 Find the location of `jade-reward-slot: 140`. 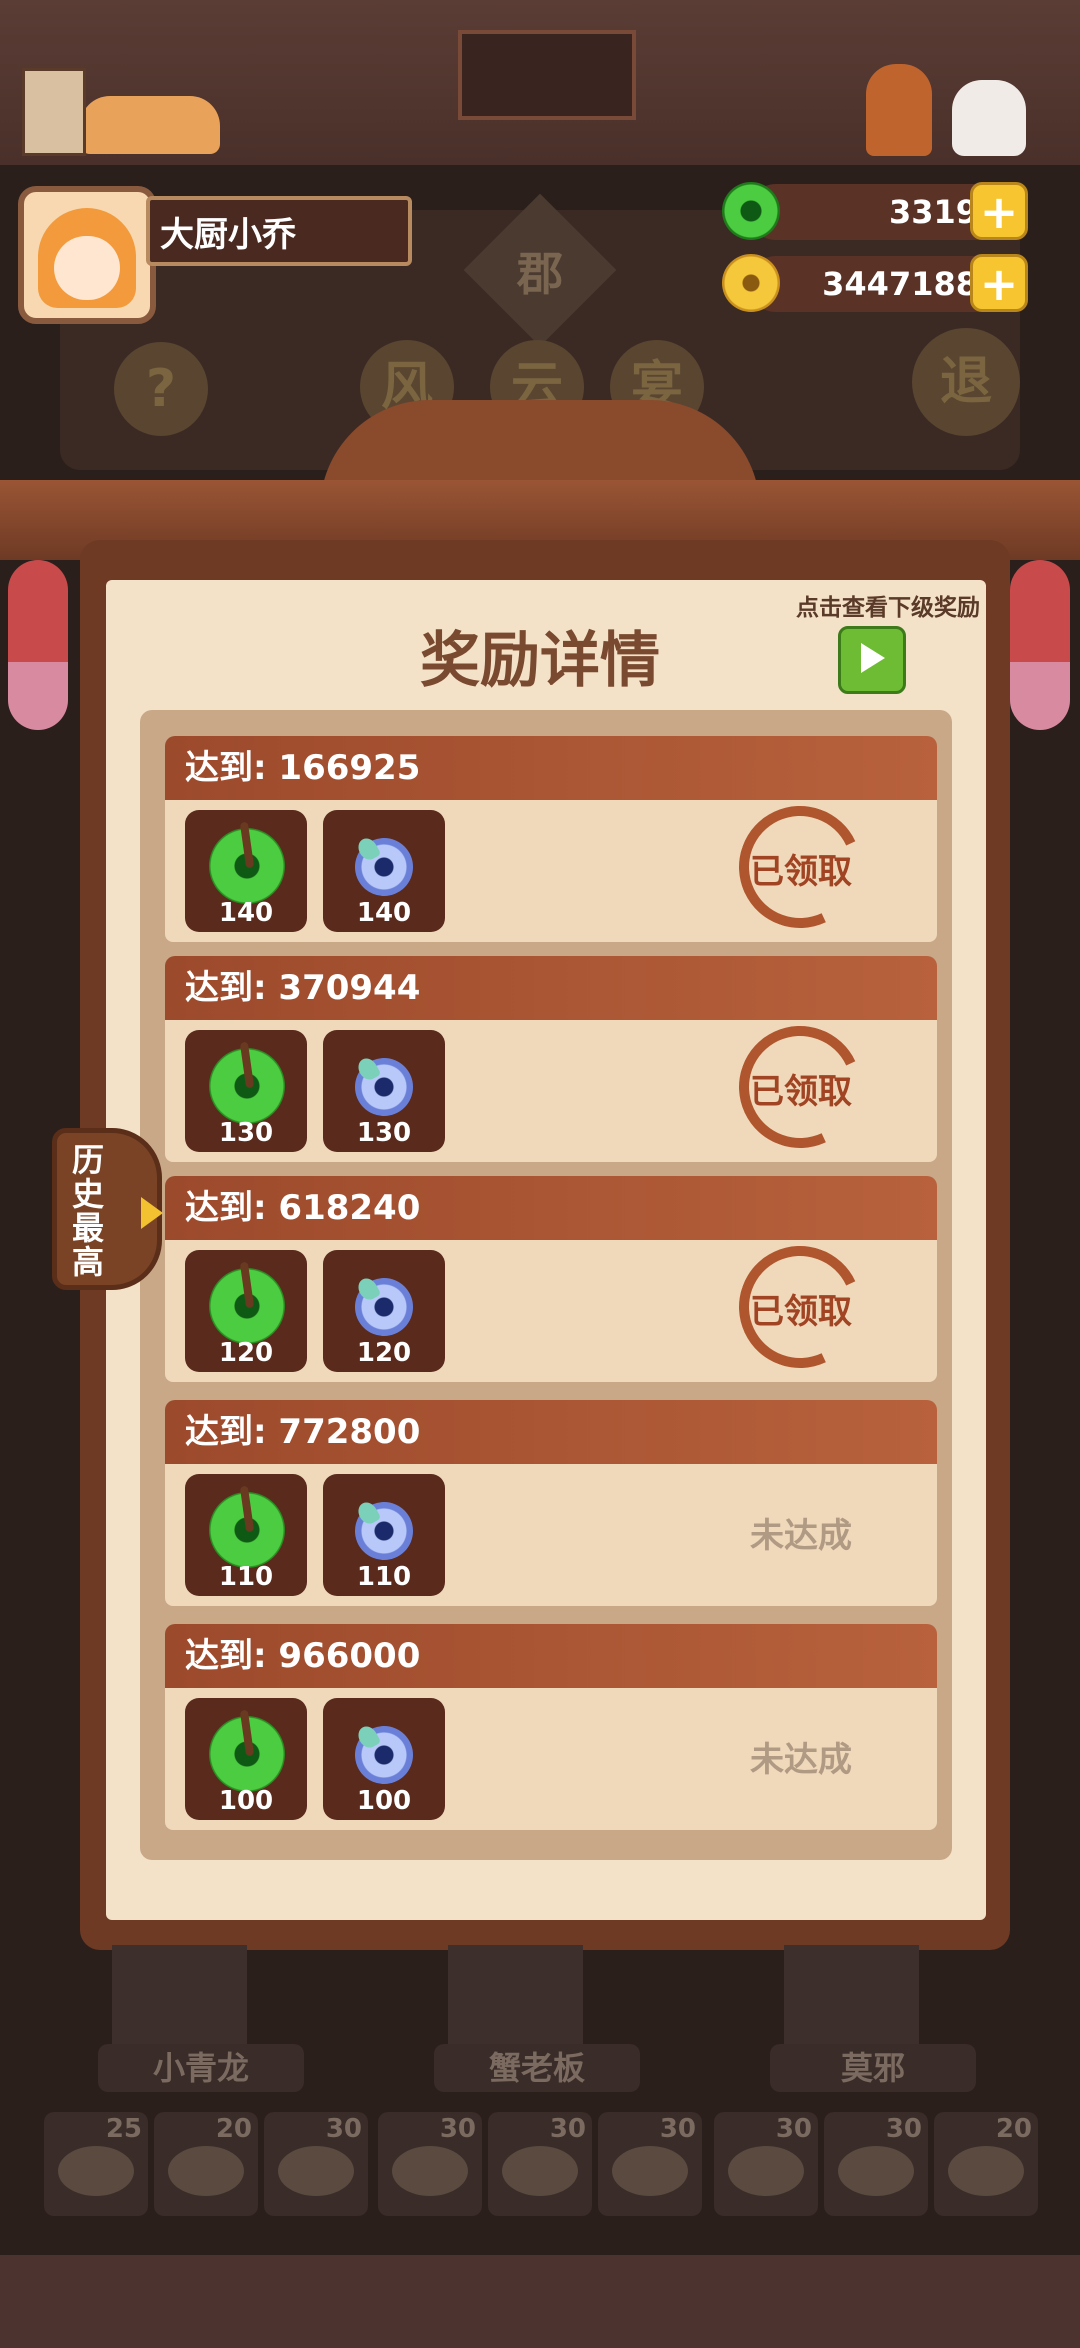

jade-reward-slot: 140 is located at coordinates (246, 871).